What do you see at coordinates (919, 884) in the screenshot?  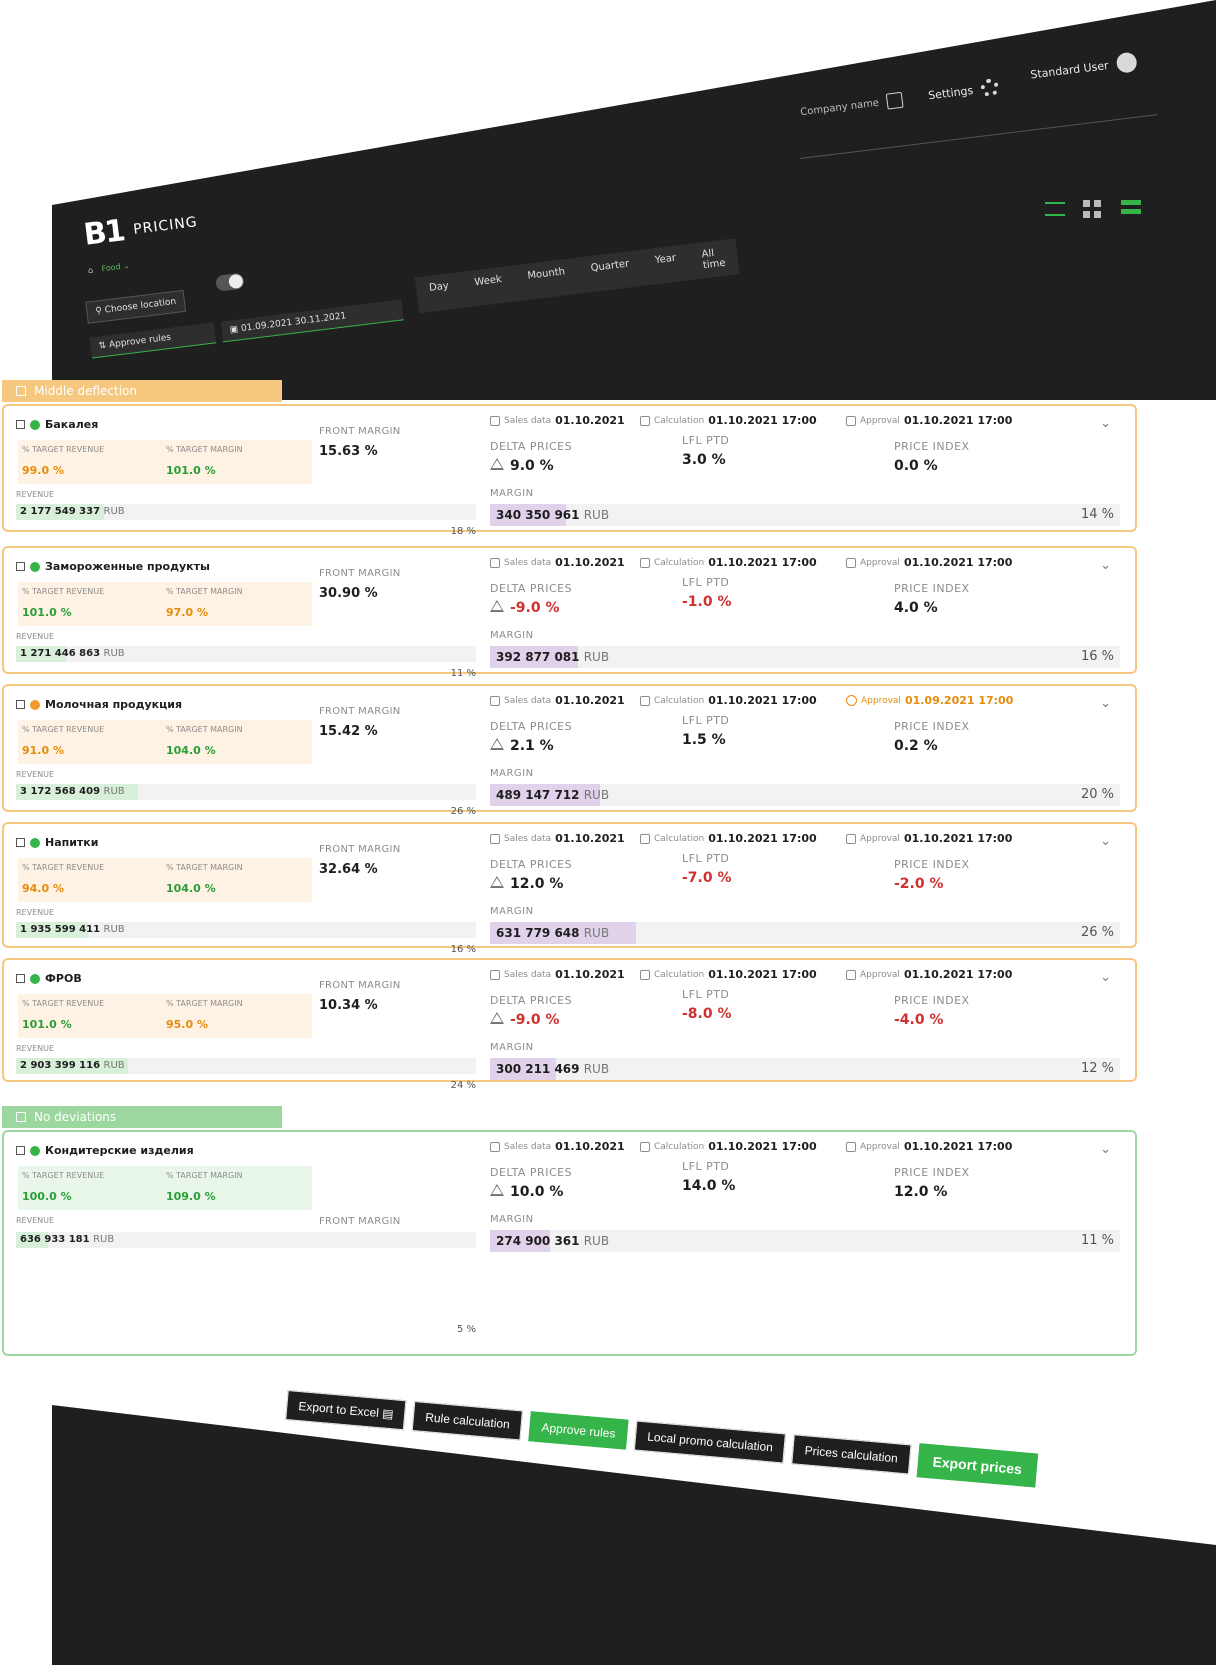 I see `price-index-value: -2.0 %` at bounding box center [919, 884].